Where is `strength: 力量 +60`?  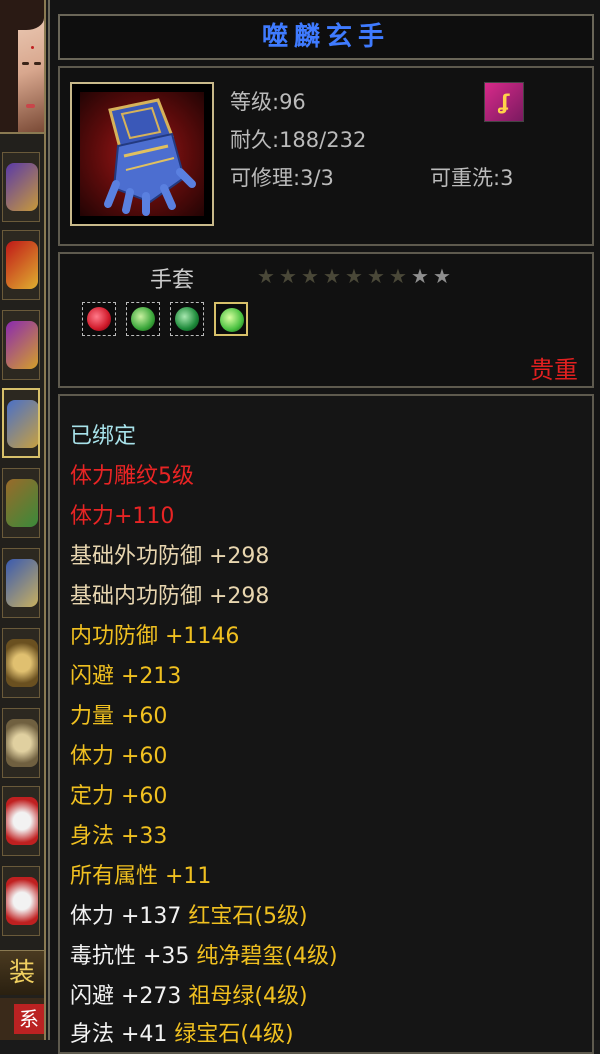 strength: 力量 +60 is located at coordinates (119, 716).